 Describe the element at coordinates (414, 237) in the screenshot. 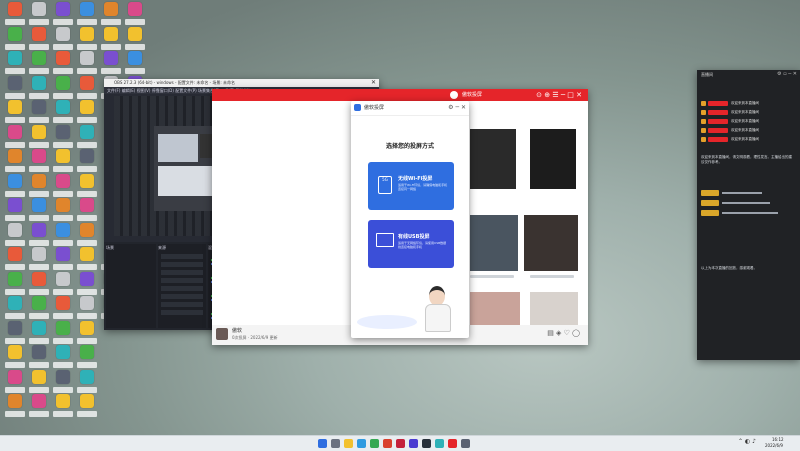

I see `usb-label: 有线USB投屏` at that location.